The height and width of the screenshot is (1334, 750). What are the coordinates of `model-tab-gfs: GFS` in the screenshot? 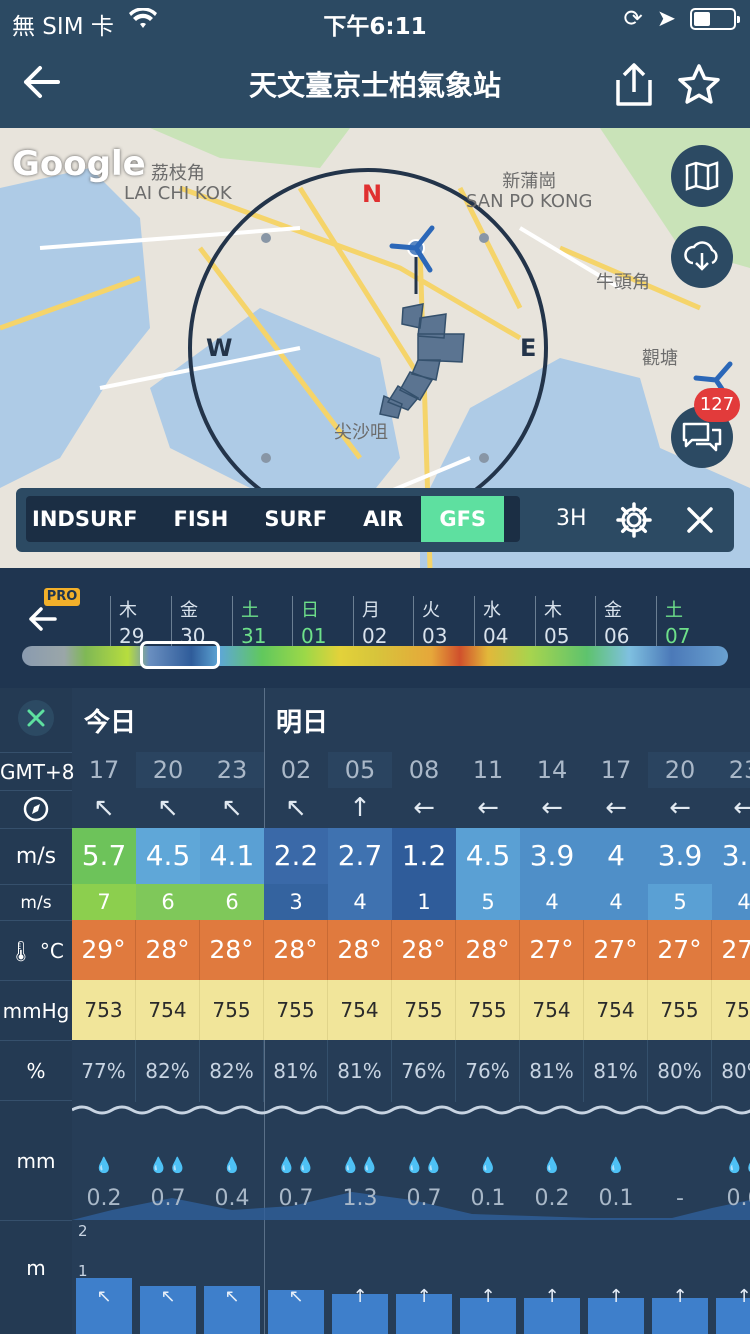 It's located at (463, 519).